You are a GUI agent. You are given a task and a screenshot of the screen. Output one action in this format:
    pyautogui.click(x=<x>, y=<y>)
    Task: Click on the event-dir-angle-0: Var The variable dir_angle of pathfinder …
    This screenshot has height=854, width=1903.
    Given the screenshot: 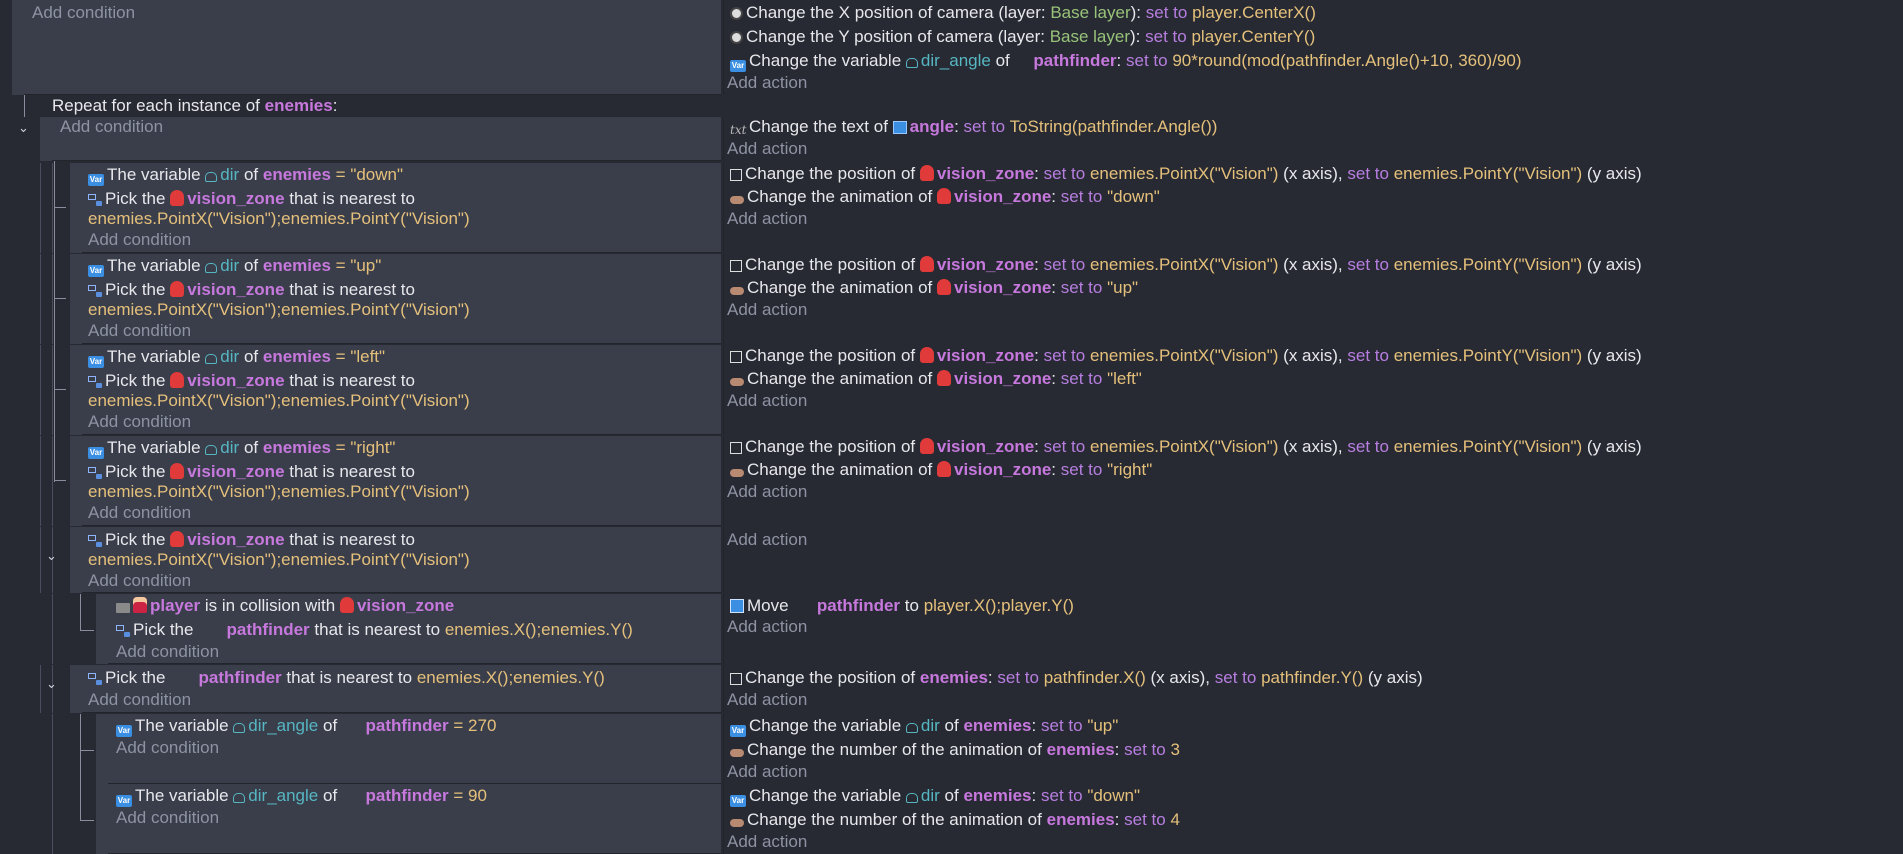 What is the action you would take?
    pyautogui.click(x=951, y=749)
    